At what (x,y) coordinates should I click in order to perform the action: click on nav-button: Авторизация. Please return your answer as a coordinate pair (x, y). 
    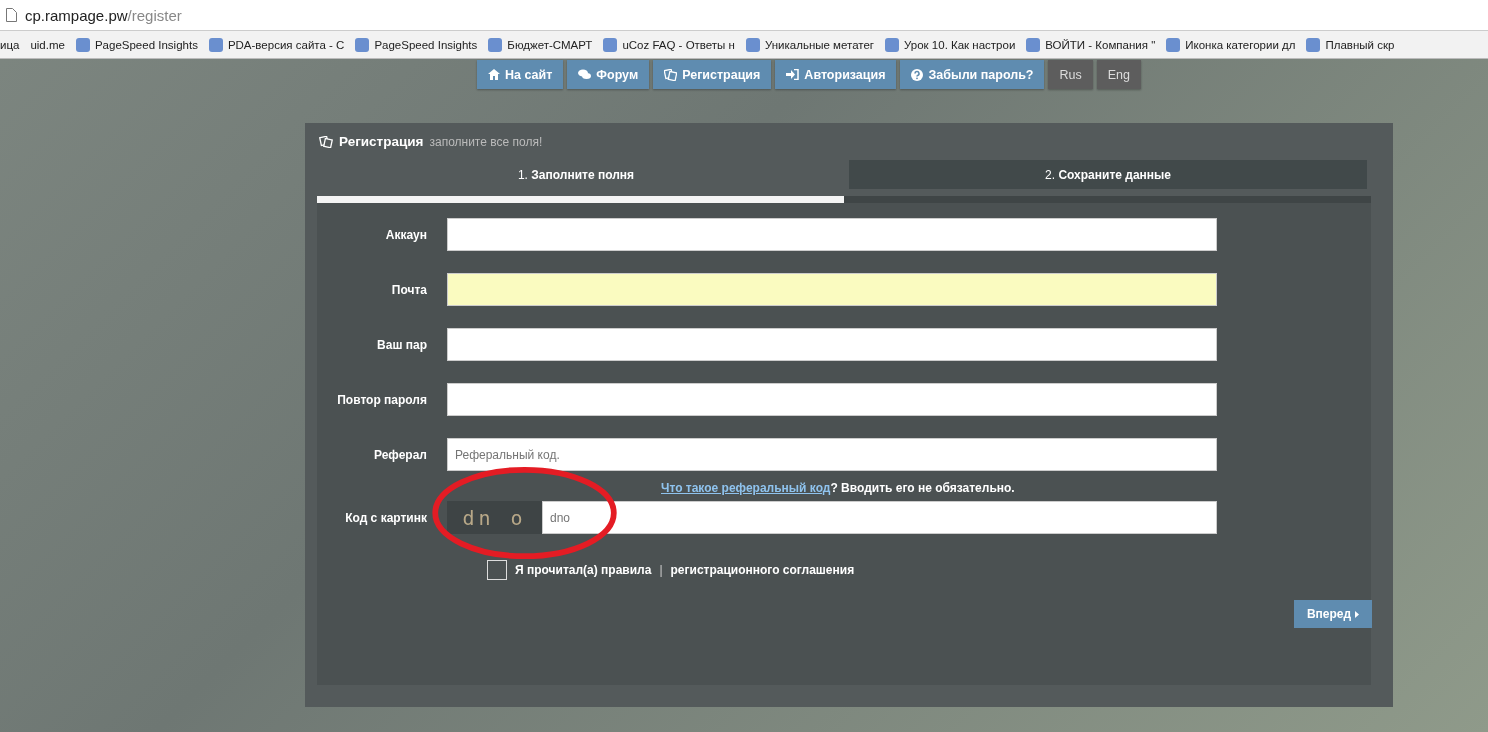
    Looking at the image, I should click on (836, 74).